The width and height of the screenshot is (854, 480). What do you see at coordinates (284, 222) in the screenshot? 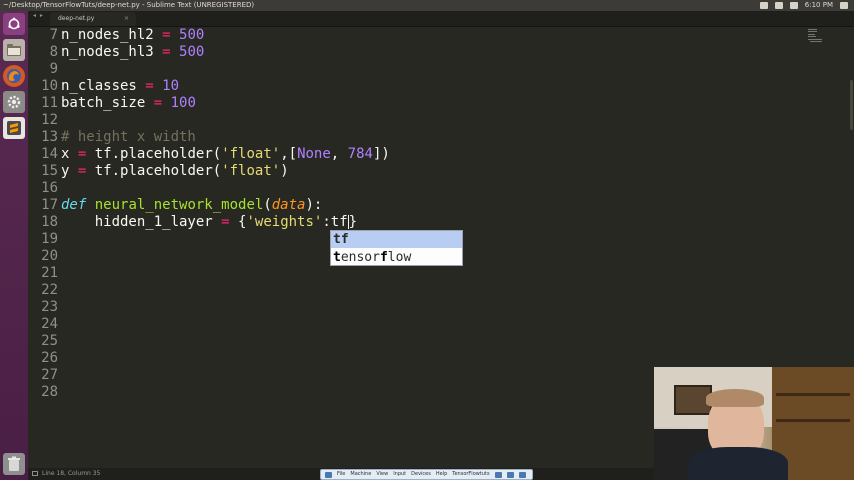
I see `code-string: 'weights'` at bounding box center [284, 222].